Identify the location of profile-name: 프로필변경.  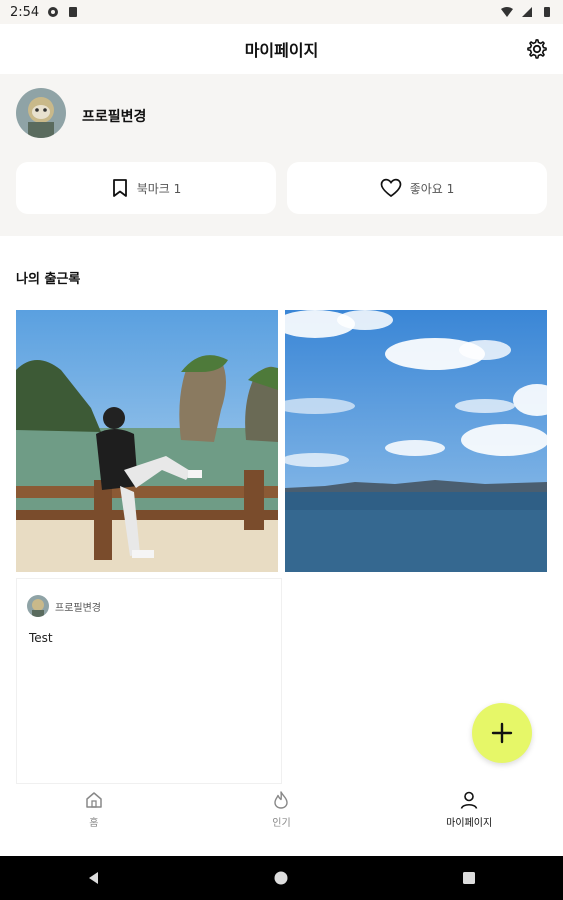
(114, 116).